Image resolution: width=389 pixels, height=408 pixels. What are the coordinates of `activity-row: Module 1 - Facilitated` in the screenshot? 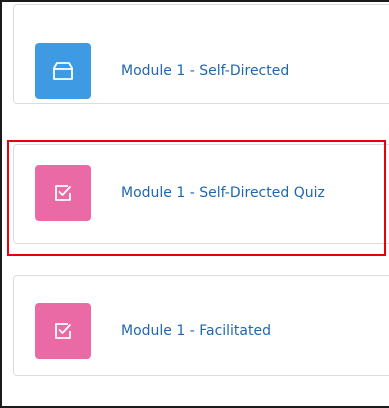 It's located at (153, 331).